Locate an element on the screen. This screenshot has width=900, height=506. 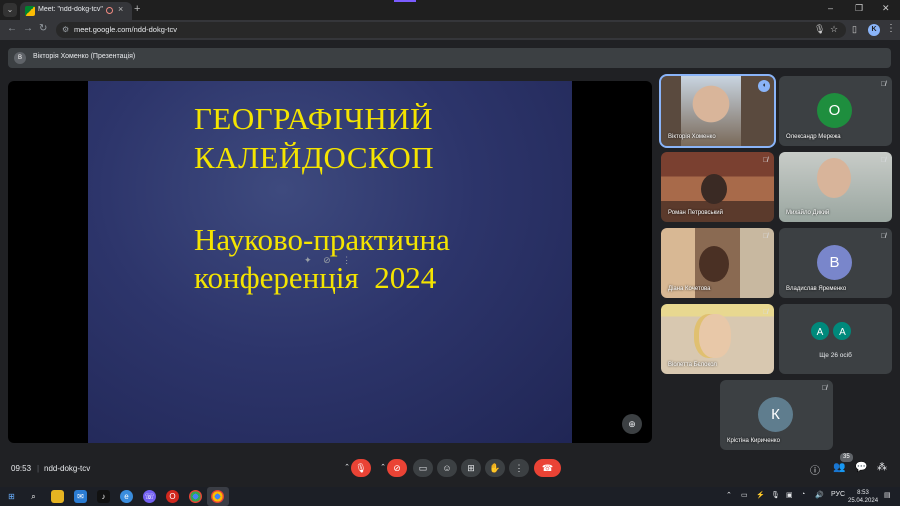
mail-icon: ✉ is located at coordinates (80, 496).